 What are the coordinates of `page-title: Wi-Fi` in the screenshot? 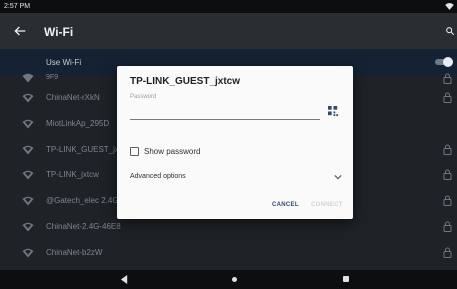 It's located at (59, 32).